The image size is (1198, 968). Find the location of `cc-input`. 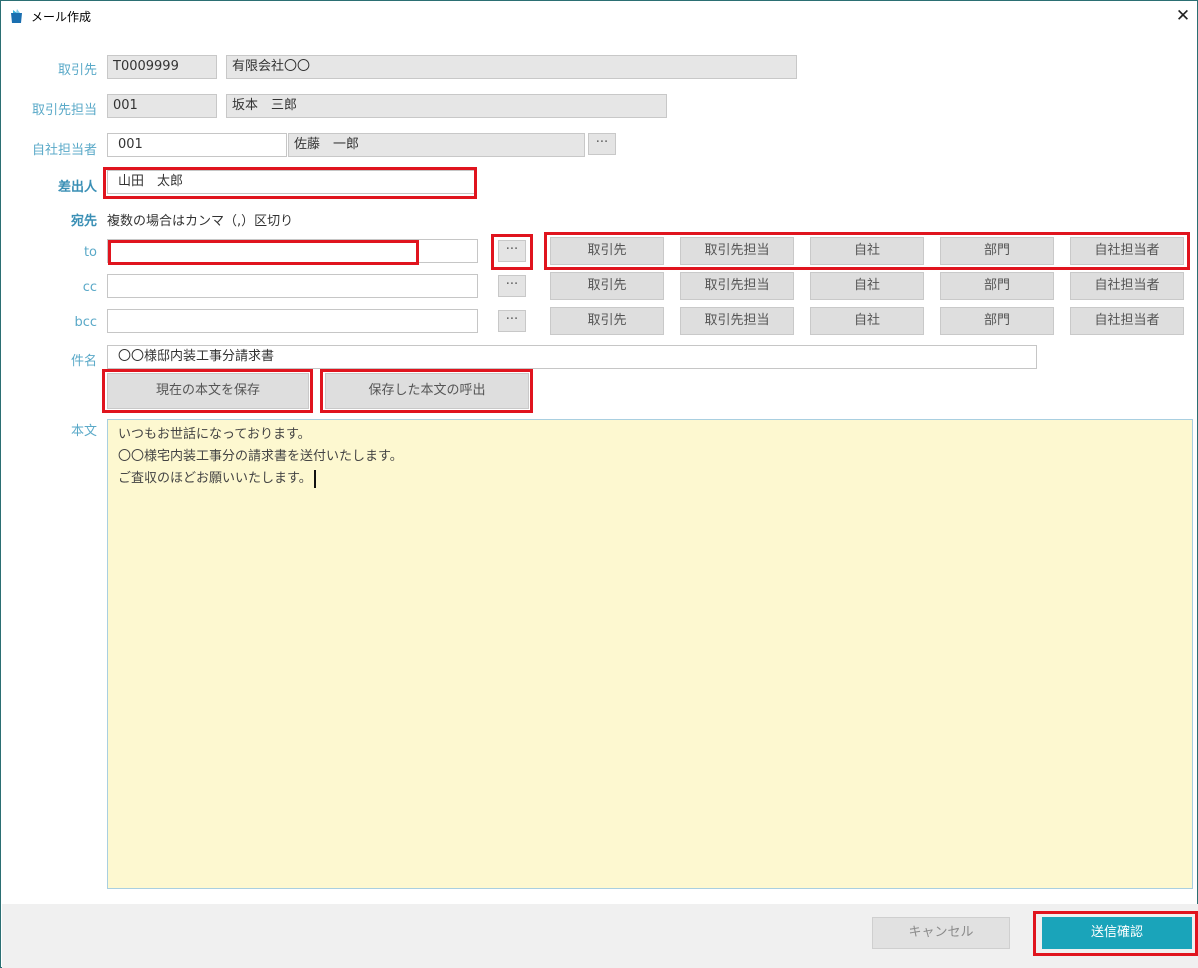

cc-input is located at coordinates (292, 286).